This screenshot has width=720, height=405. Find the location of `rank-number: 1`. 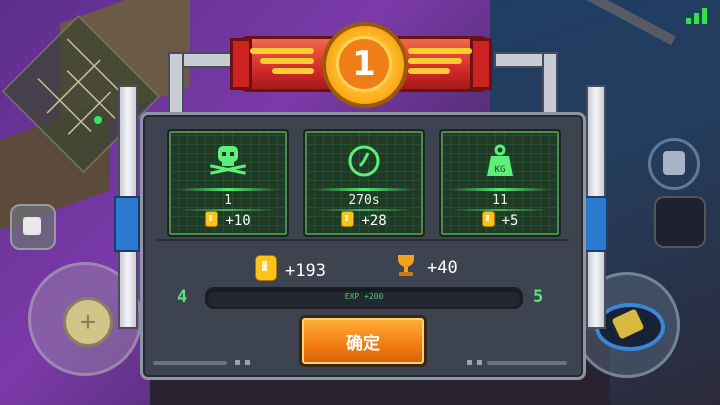

rank-number: 1 is located at coordinates (364, 64).